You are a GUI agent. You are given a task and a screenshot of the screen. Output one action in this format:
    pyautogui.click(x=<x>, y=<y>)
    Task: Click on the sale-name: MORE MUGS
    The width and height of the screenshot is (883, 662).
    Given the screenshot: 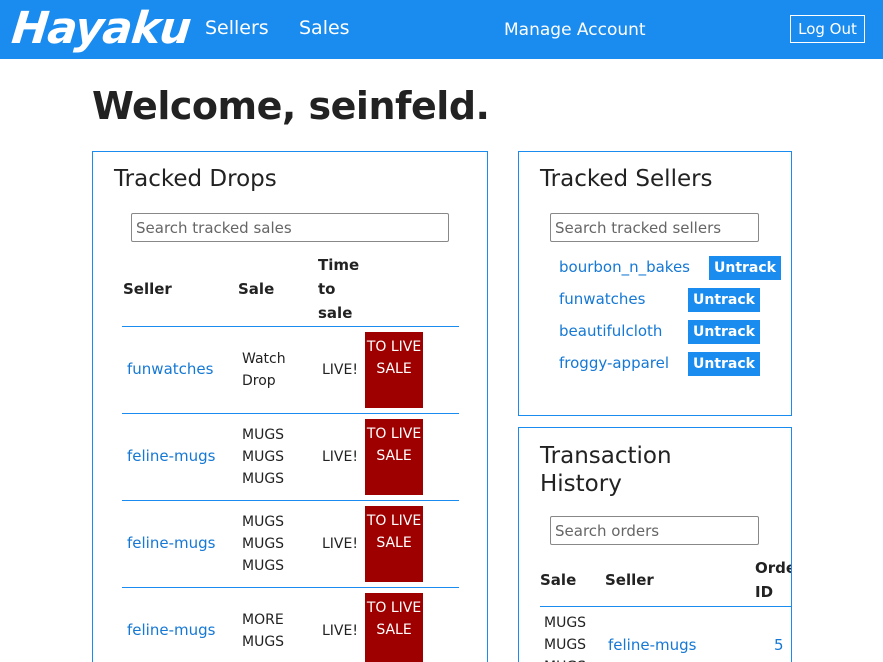 What is the action you would take?
    pyautogui.click(x=263, y=631)
    